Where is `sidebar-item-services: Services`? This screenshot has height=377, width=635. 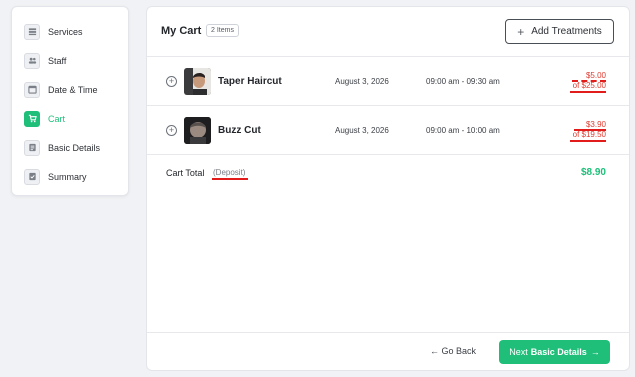
sidebar-item-services: Services is located at coordinates (70, 31).